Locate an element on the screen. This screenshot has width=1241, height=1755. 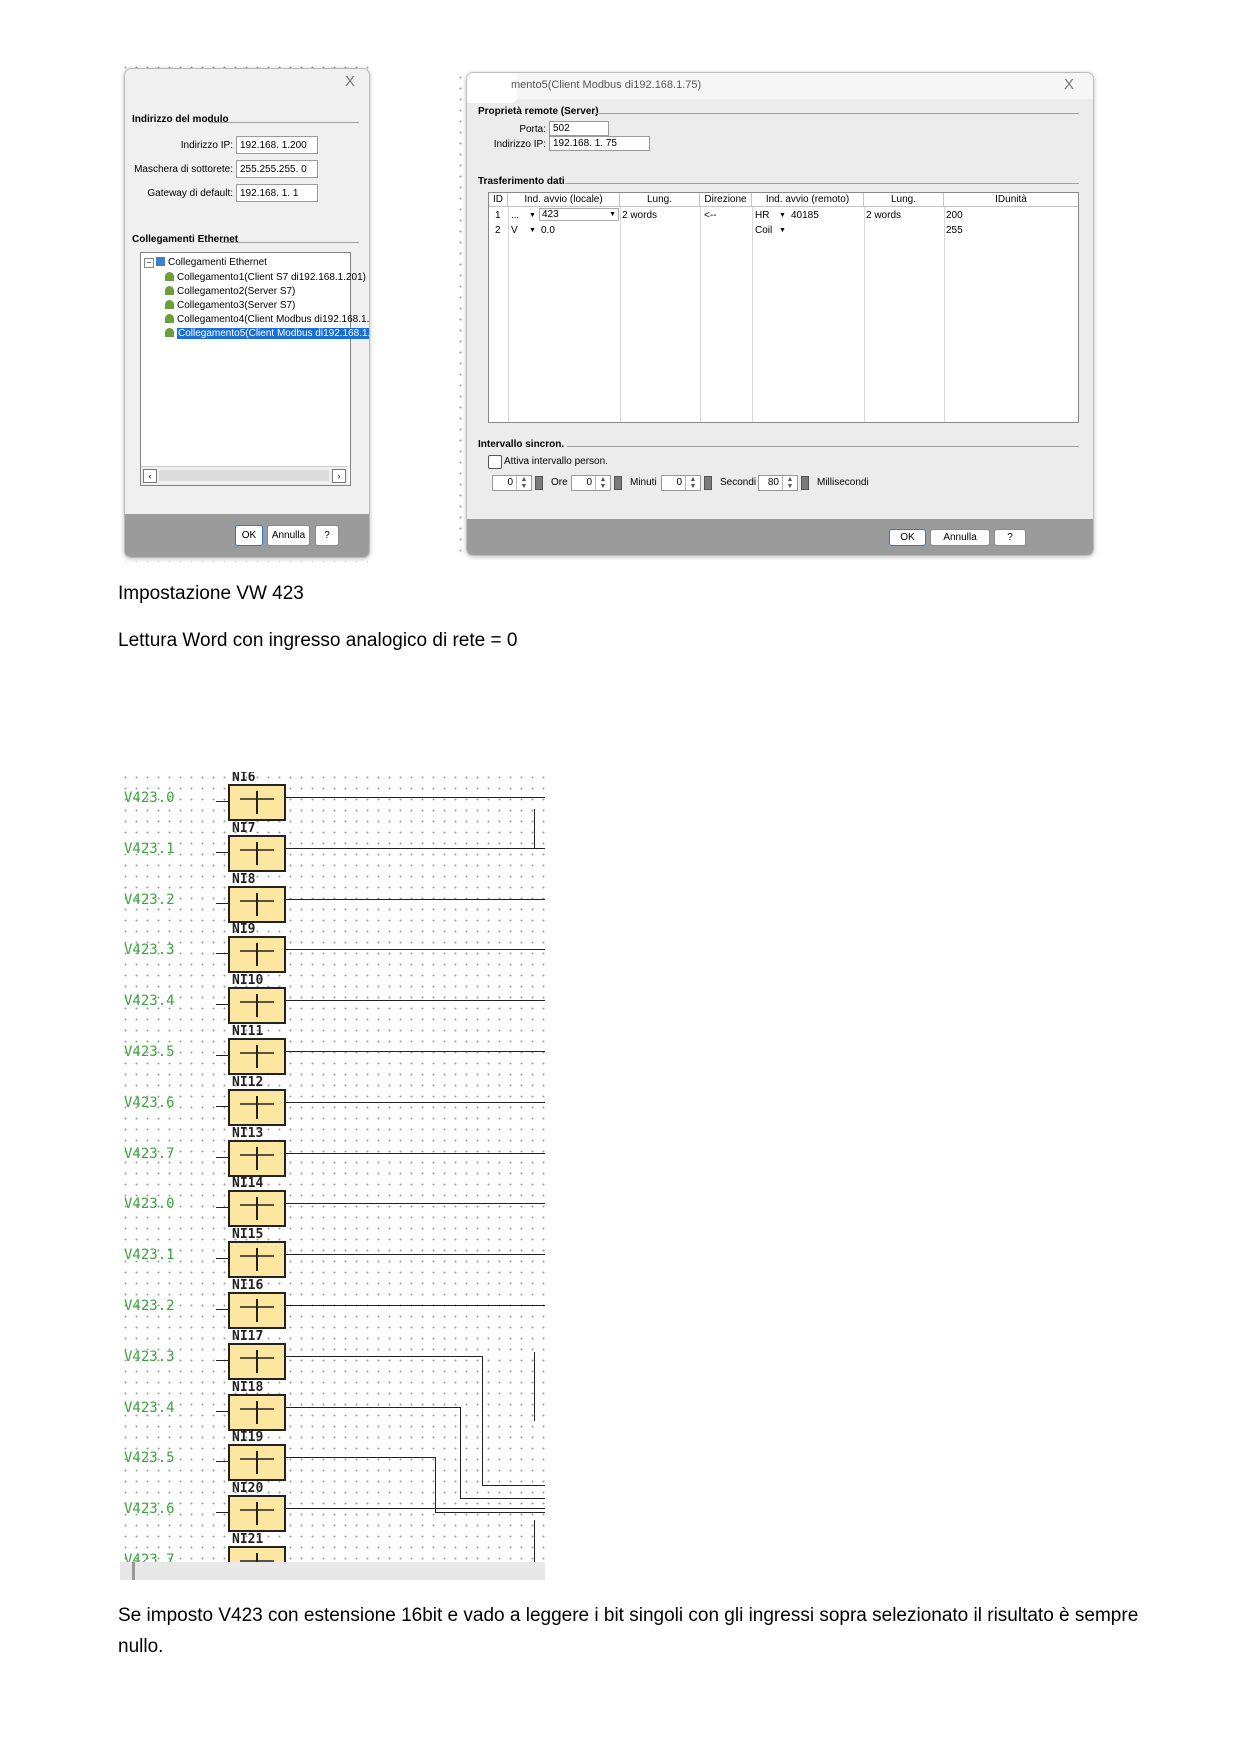
scroll-left-icon: ‹ is located at coordinates (150, 476).